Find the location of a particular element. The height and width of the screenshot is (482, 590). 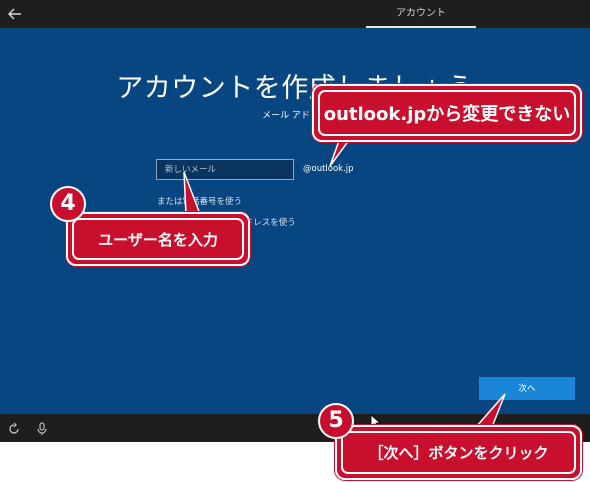

ease-of-access-icon is located at coordinates (14, 429).